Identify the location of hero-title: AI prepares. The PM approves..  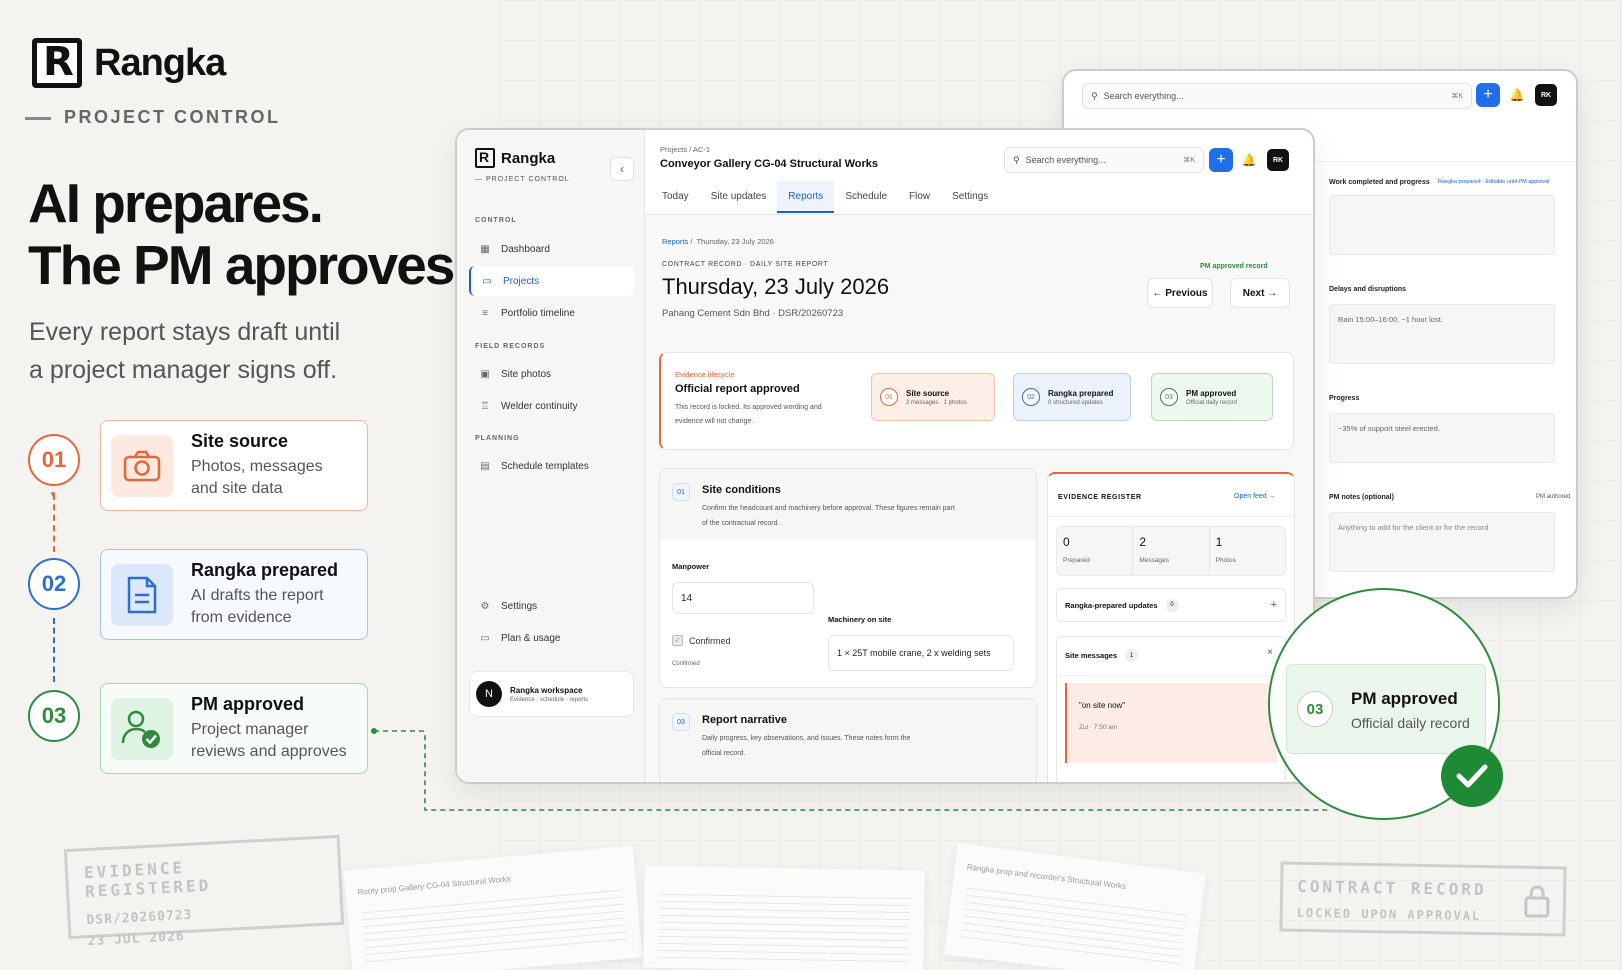
(248, 234).